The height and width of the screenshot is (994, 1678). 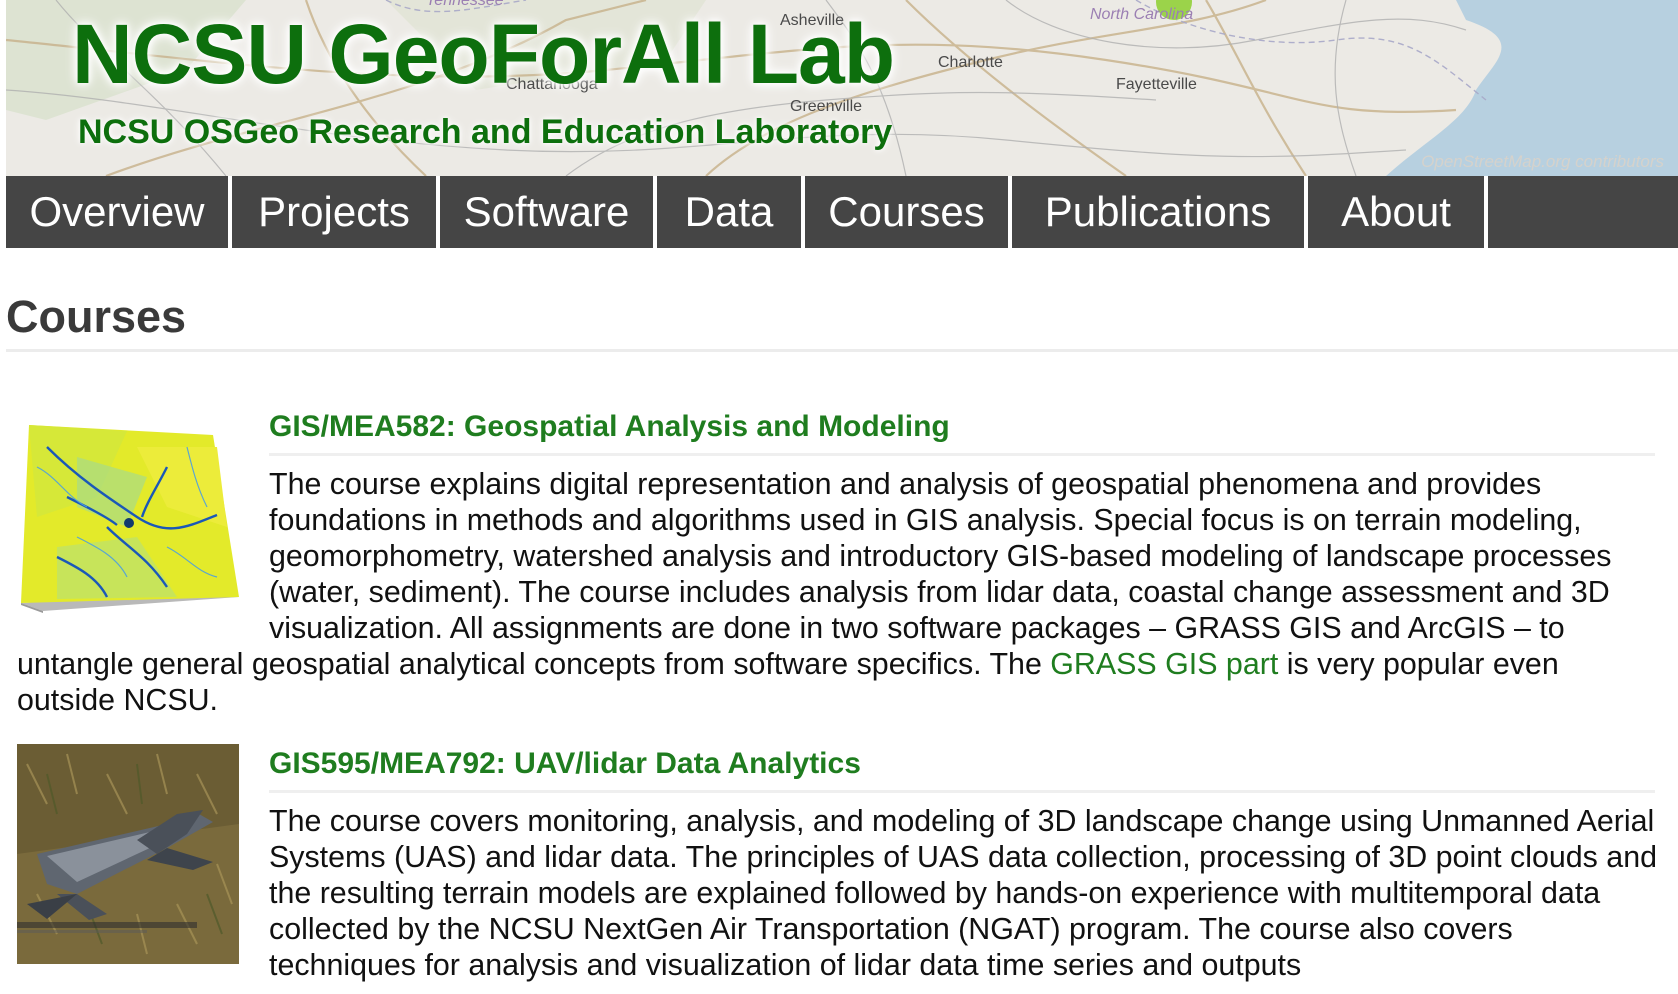 What do you see at coordinates (962, 768) in the screenshot?
I see `course-title-link: GIS595/MEA792: UAV/lidar Data Analytics` at bounding box center [962, 768].